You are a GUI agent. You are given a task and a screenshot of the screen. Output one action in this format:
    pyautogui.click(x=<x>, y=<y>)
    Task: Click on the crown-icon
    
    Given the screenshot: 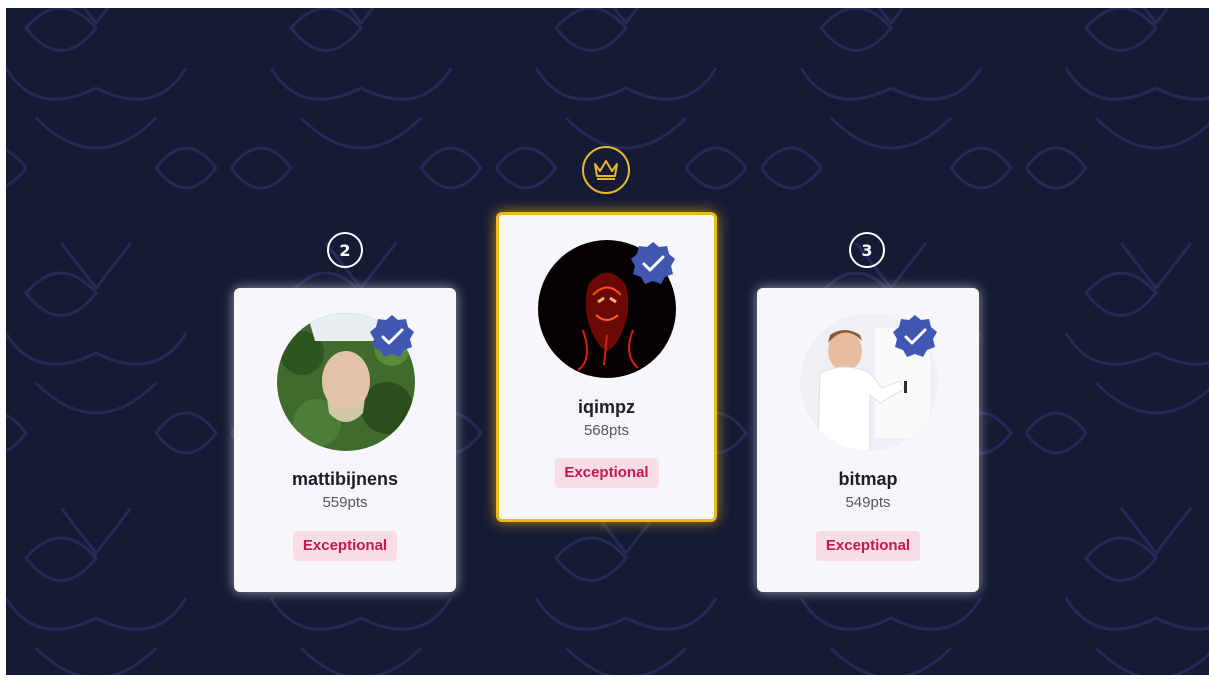 What is the action you would take?
    pyautogui.click(x=606, y=170)
    